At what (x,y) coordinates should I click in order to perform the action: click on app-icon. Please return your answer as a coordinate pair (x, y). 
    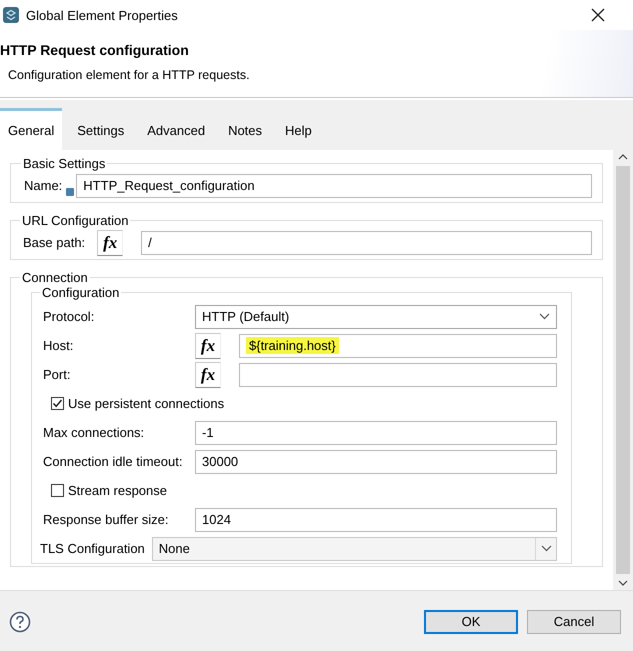
    Looking at the image, I should click on (11, 15).